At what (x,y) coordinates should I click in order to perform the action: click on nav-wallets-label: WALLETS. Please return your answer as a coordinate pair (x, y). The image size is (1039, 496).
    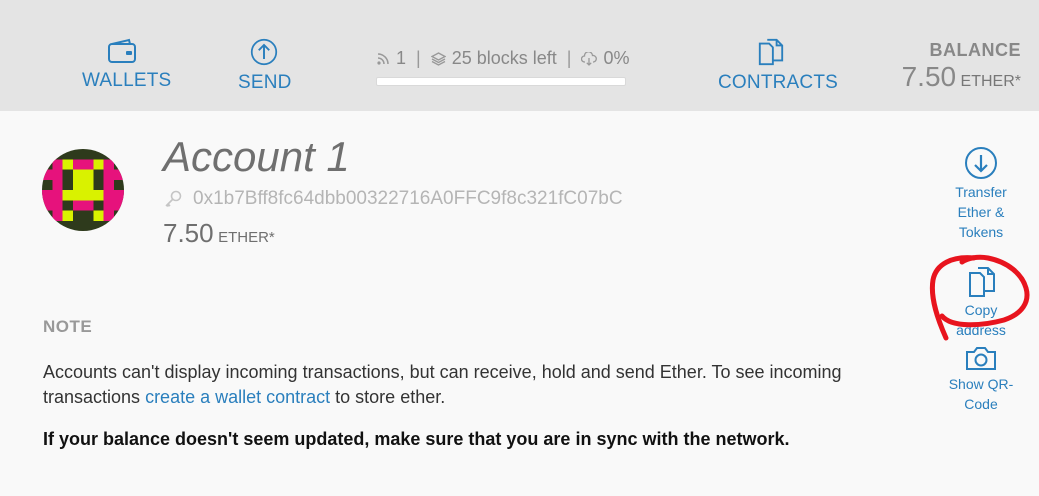
    Looking at the image, I should click on (127, 80).